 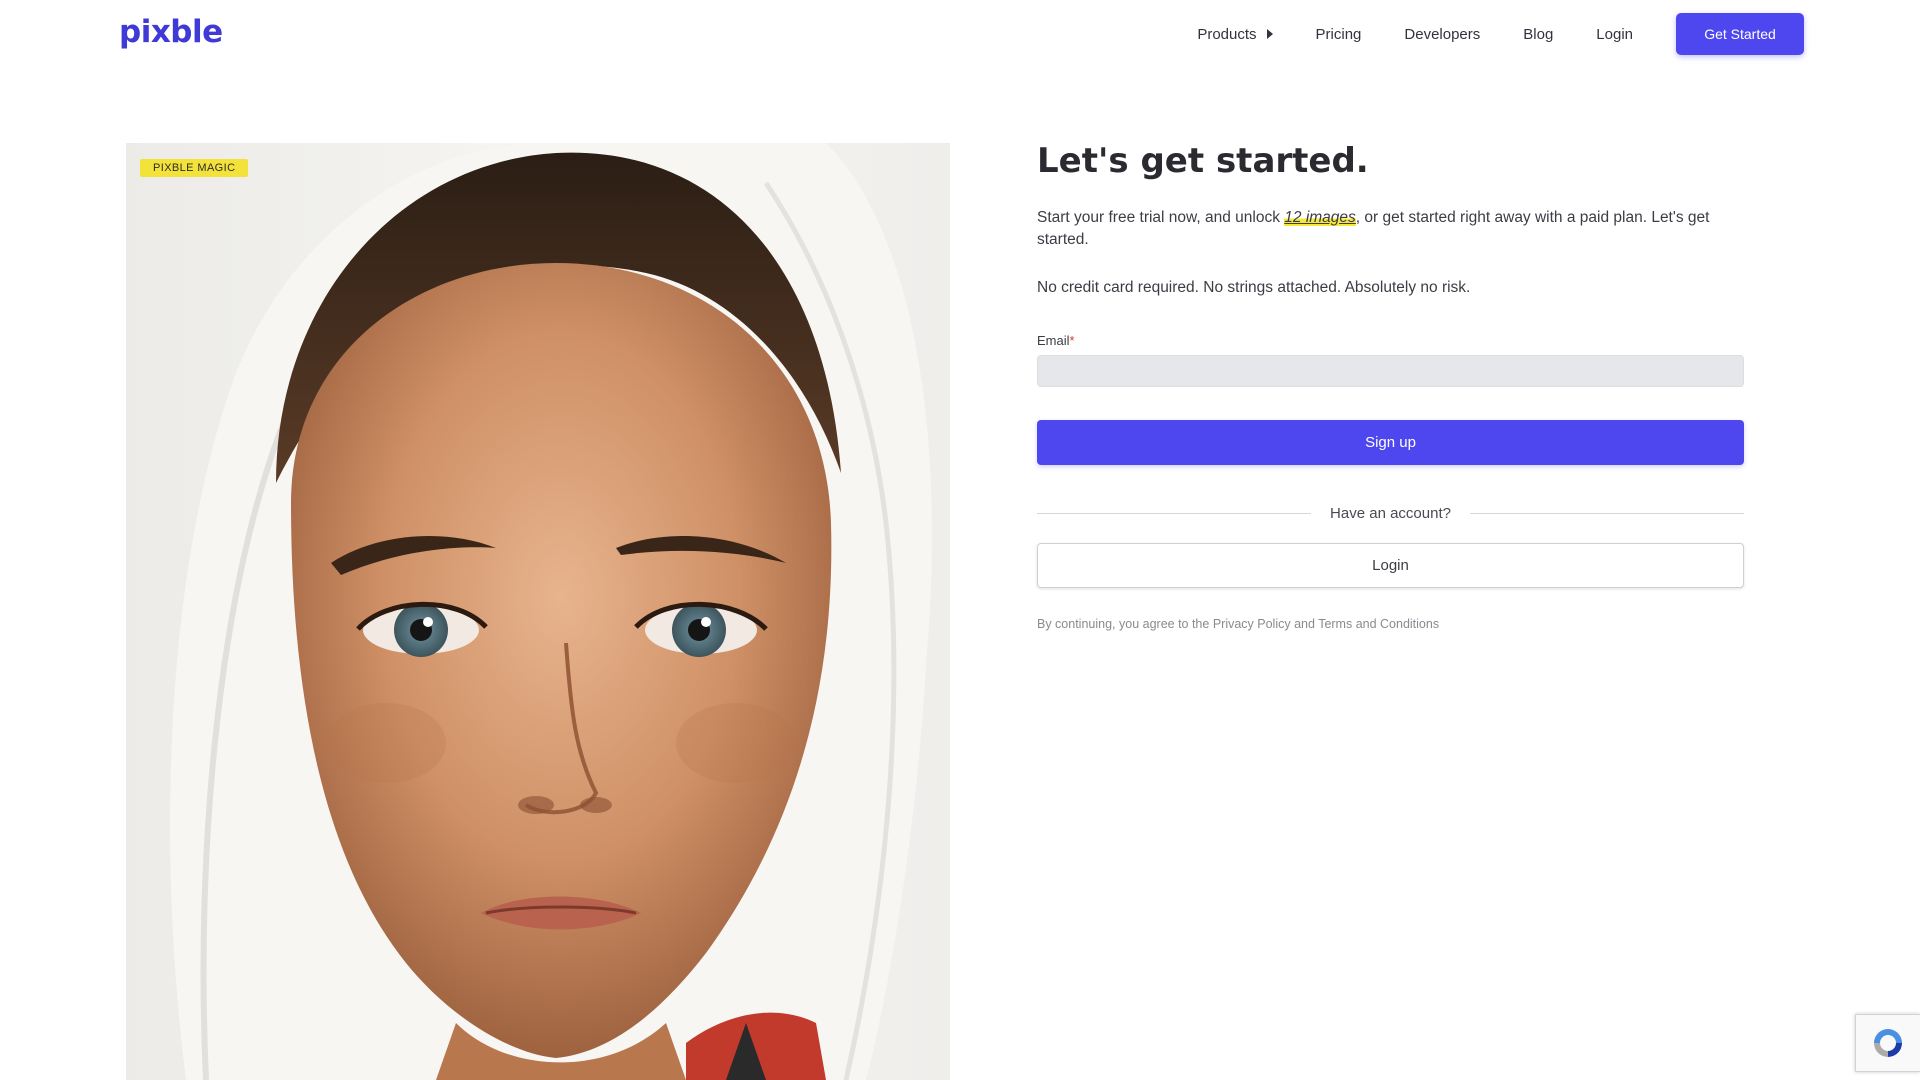 I want to click on divider-line-left, so click(x=1174, y=513).